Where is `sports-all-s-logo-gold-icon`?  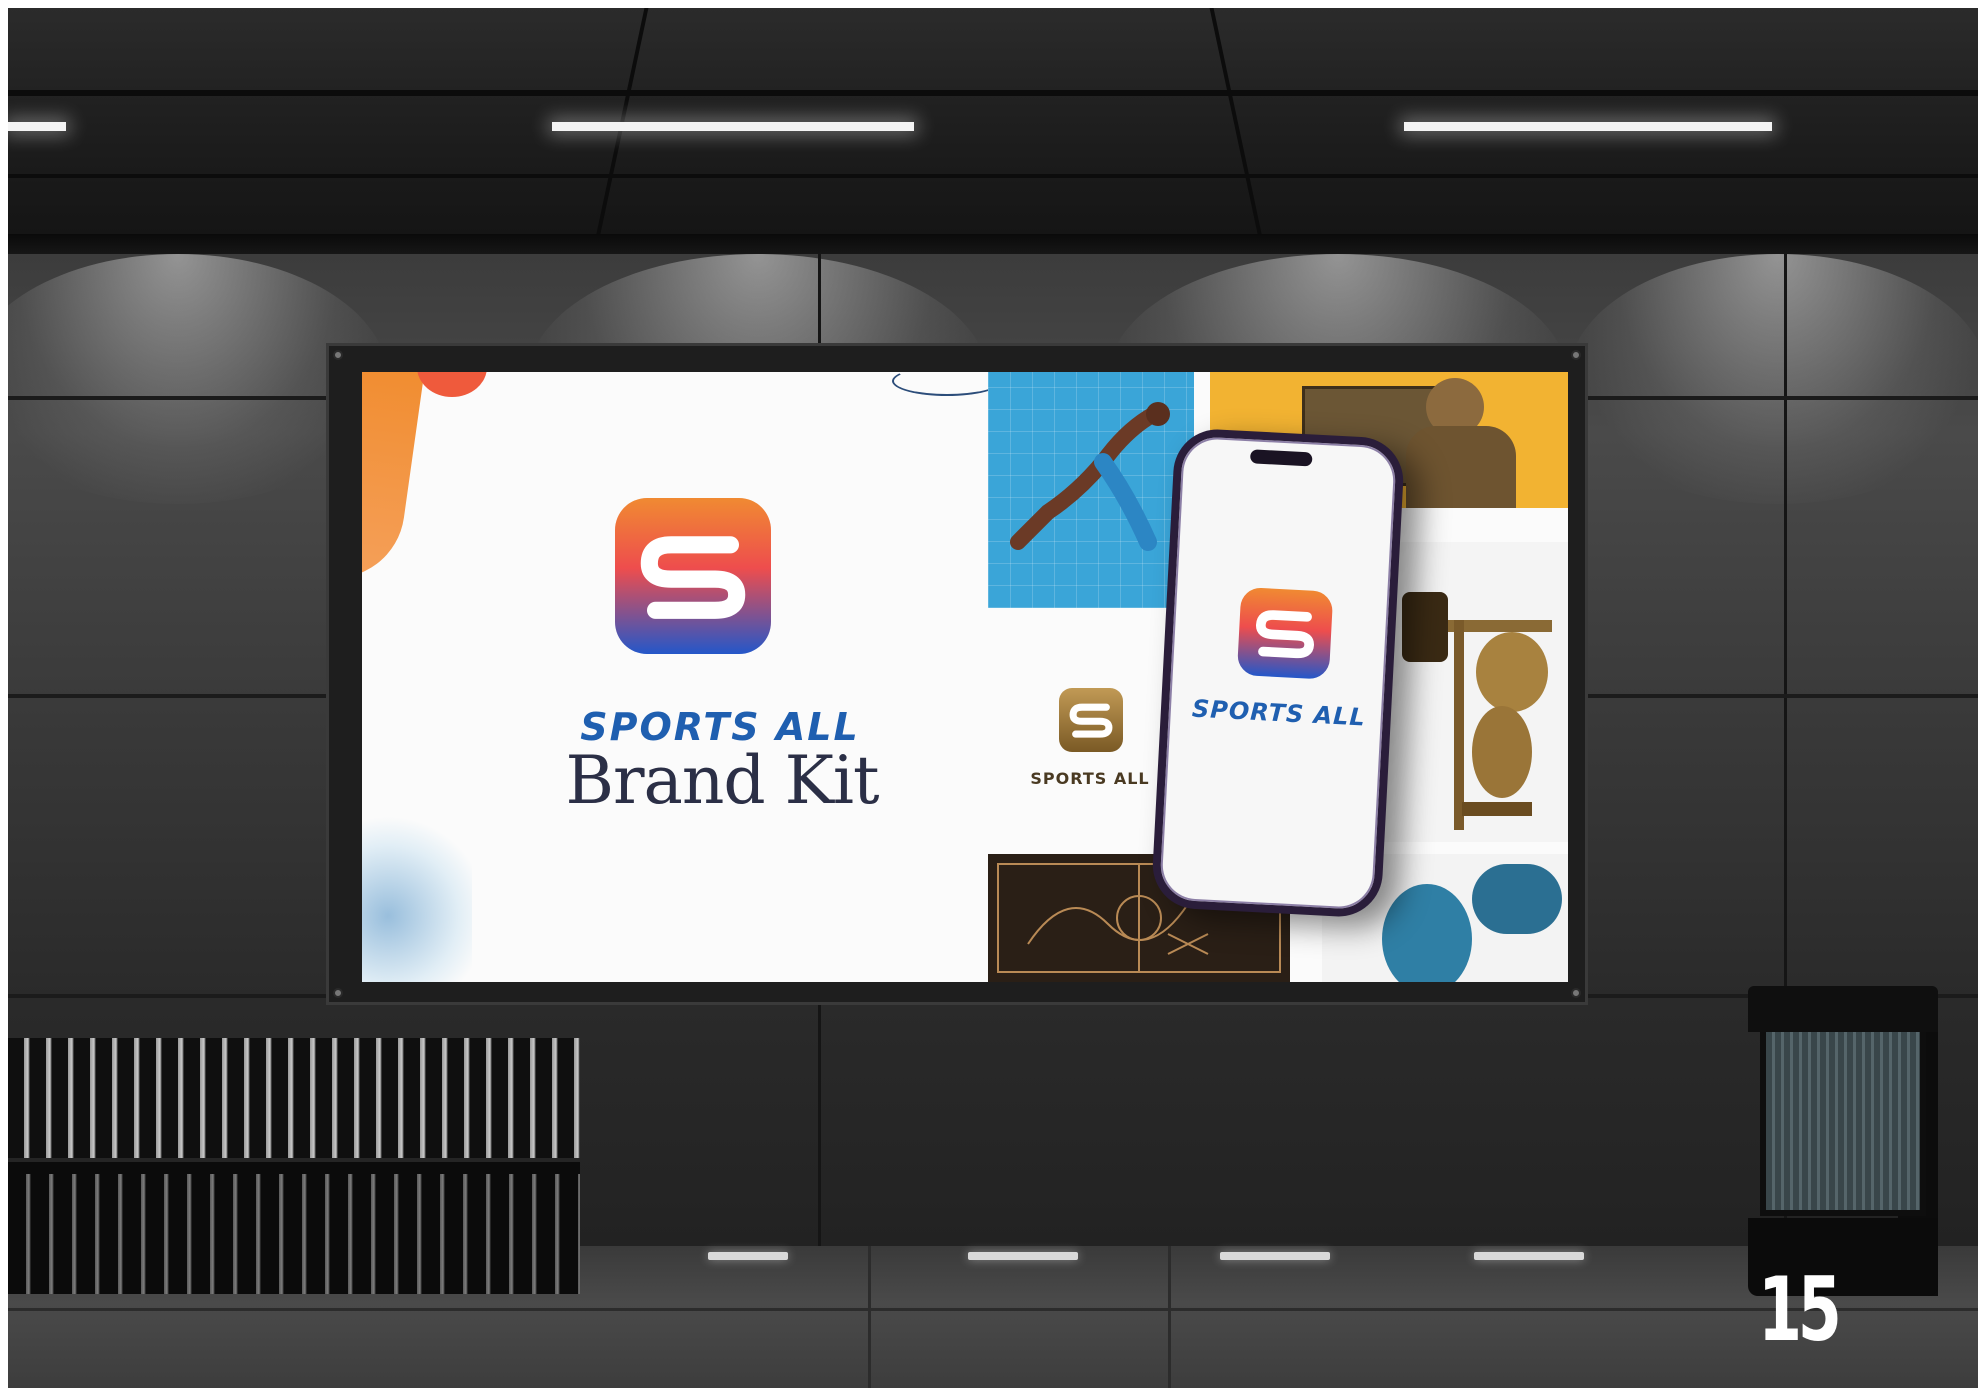
sports-all-s-logo-gold-icon is located at coordinates (1091, 720).